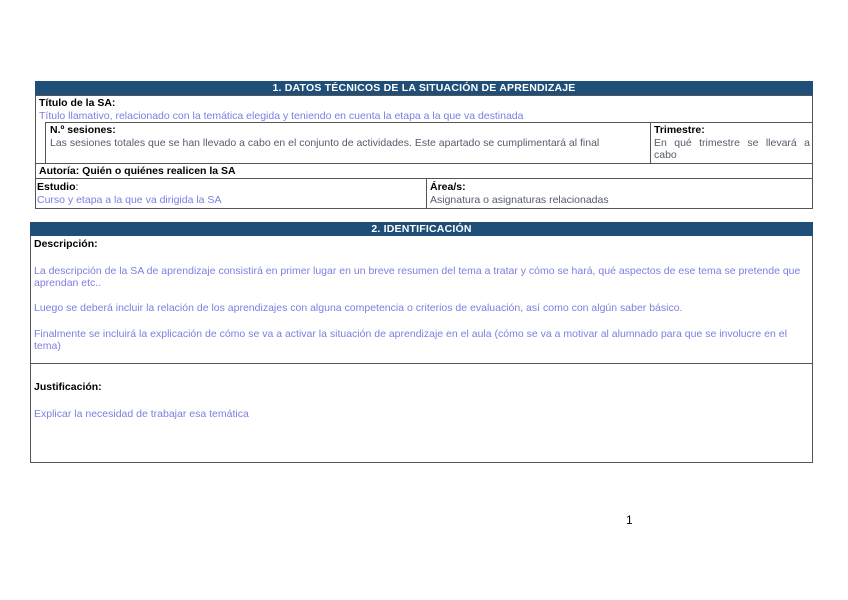 This screenshot has height=600, width=848. What do you see at coordinates (77, 103) in the screenshot?
I see `titulo-label: Título de la SA:` at bounding box center [77, 103].